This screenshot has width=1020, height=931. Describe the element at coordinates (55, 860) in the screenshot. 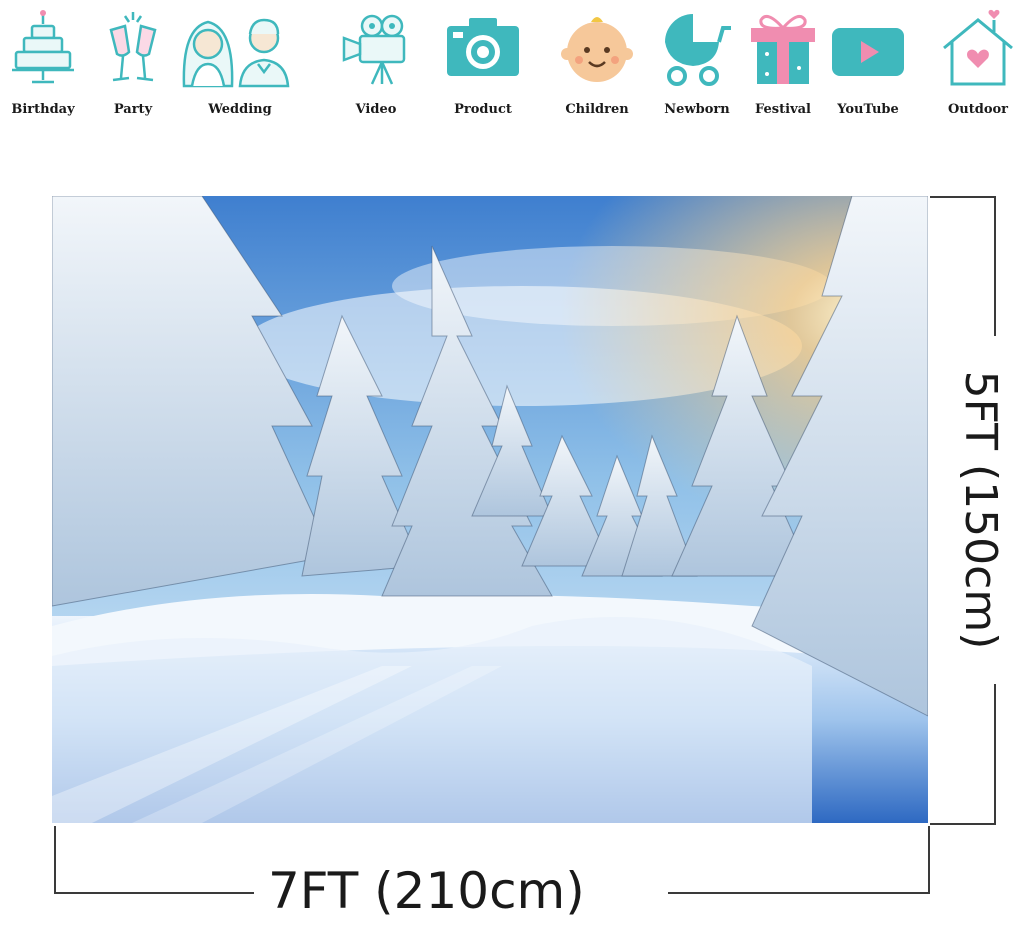

I see `width-dimension-left-tick` at that location.